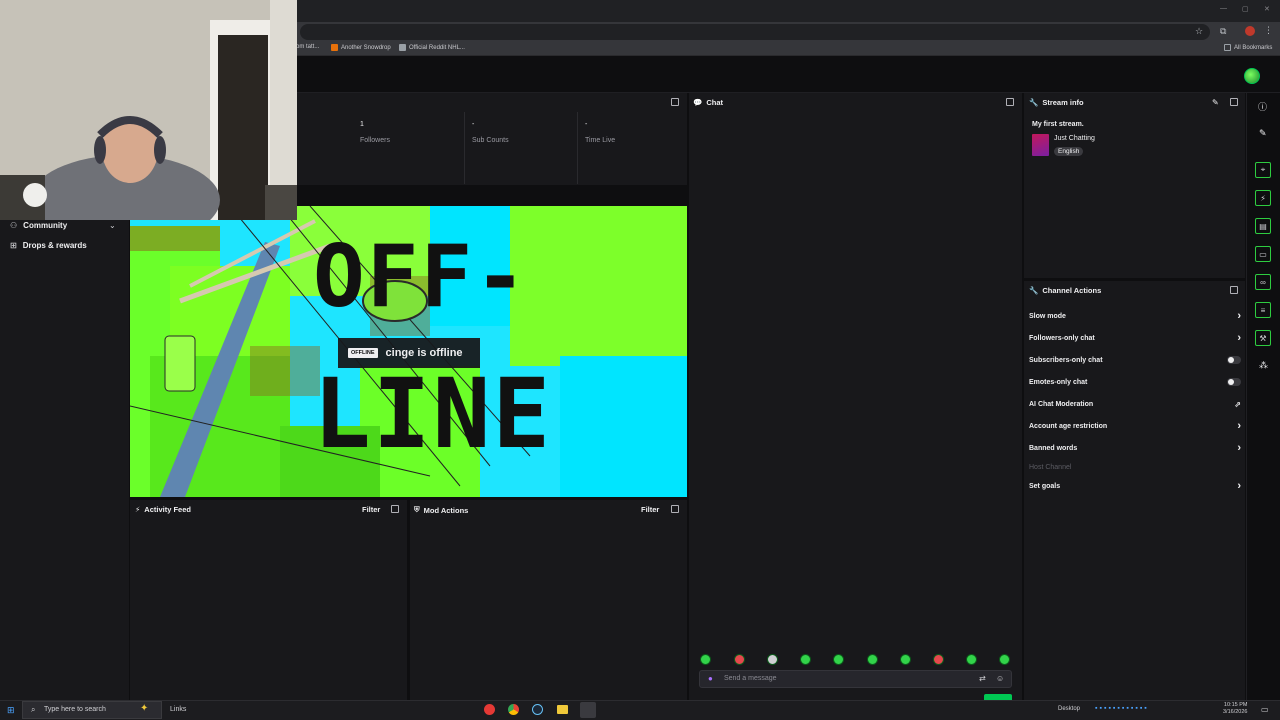  Describe the element at coordinates (1069, 151) in the screenshot. I see `language-tag: English` at that location.